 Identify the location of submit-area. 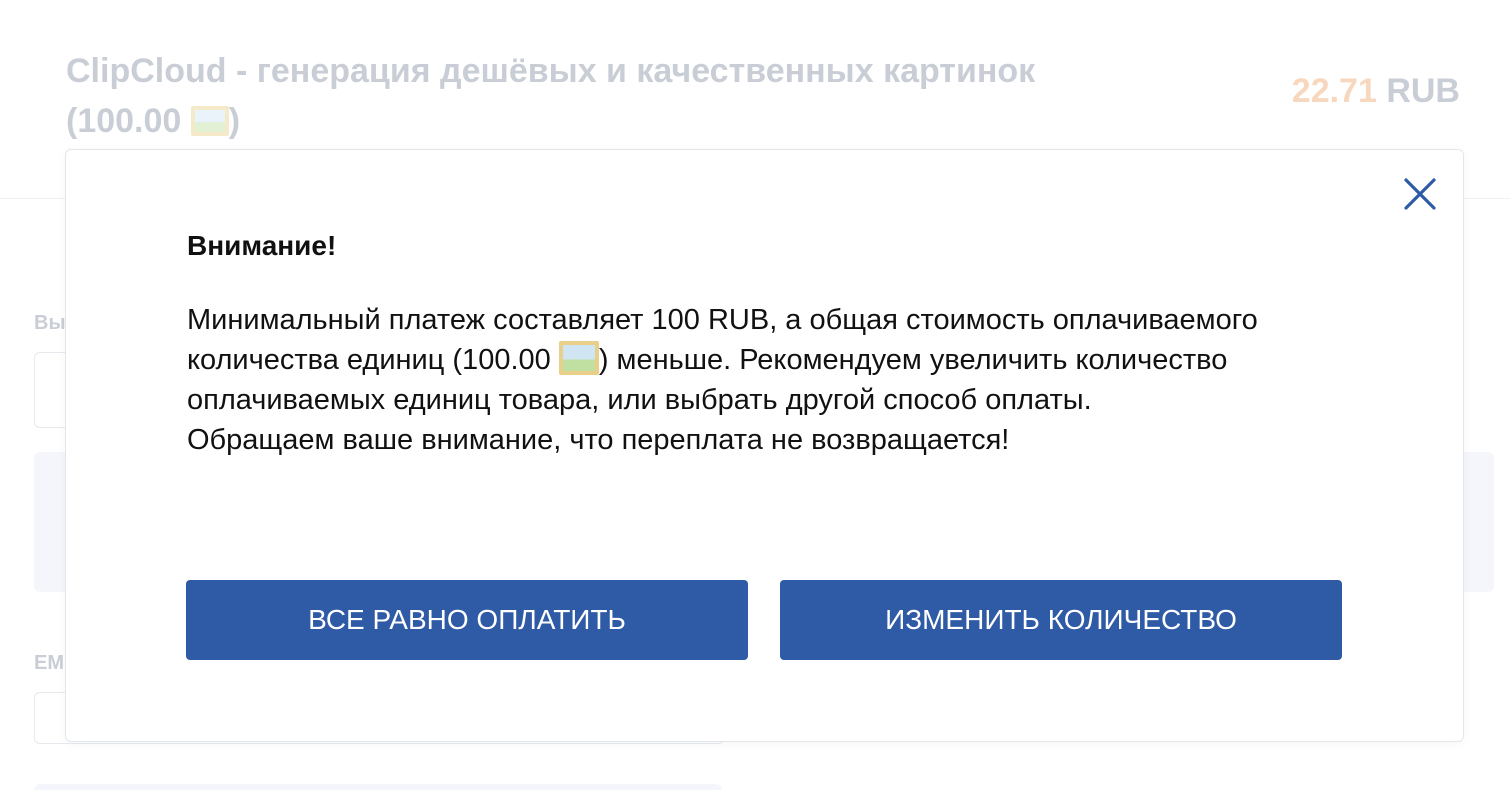
(378, 787).